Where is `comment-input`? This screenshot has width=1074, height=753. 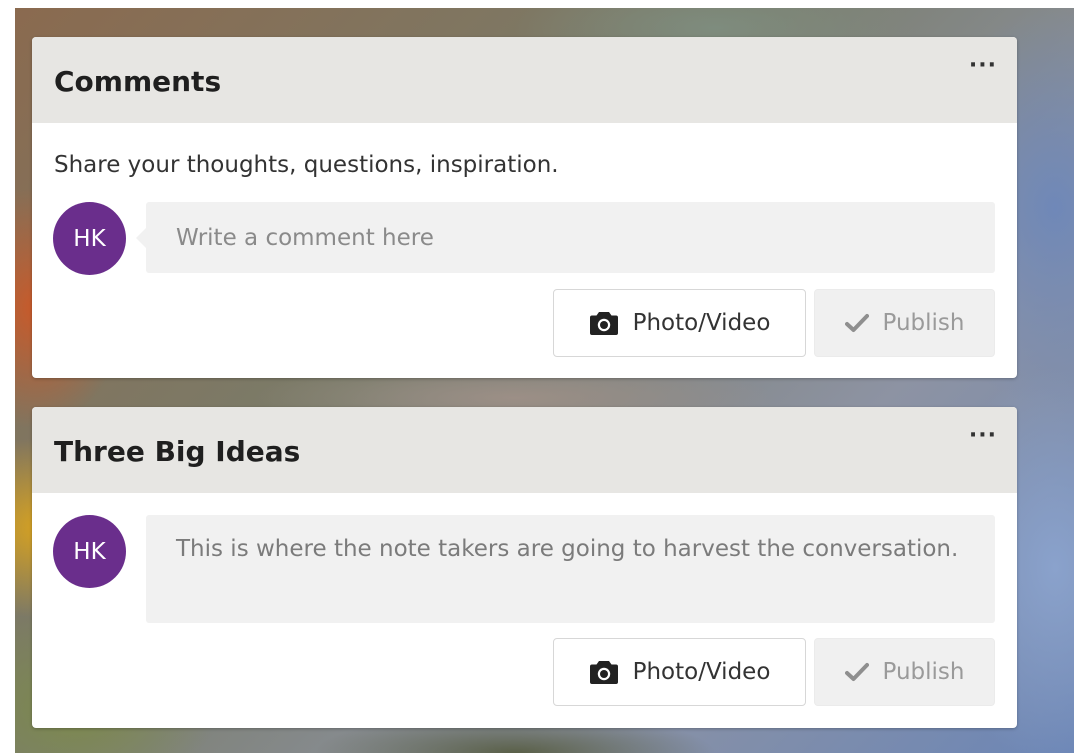
comment-input is located at coordinates (570, 237).